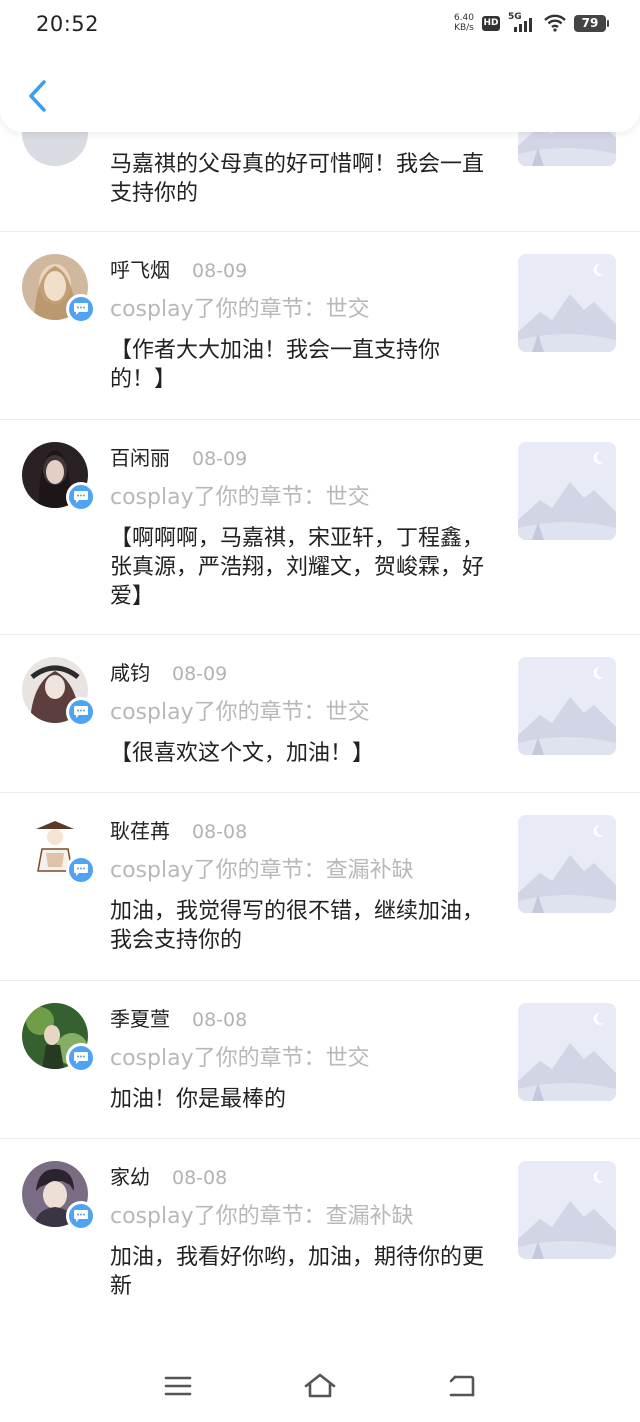  Describe the element at coordinates (198, 1099) in the screenshot. I see `comment-text: 加油！你是最棒的` at that location.